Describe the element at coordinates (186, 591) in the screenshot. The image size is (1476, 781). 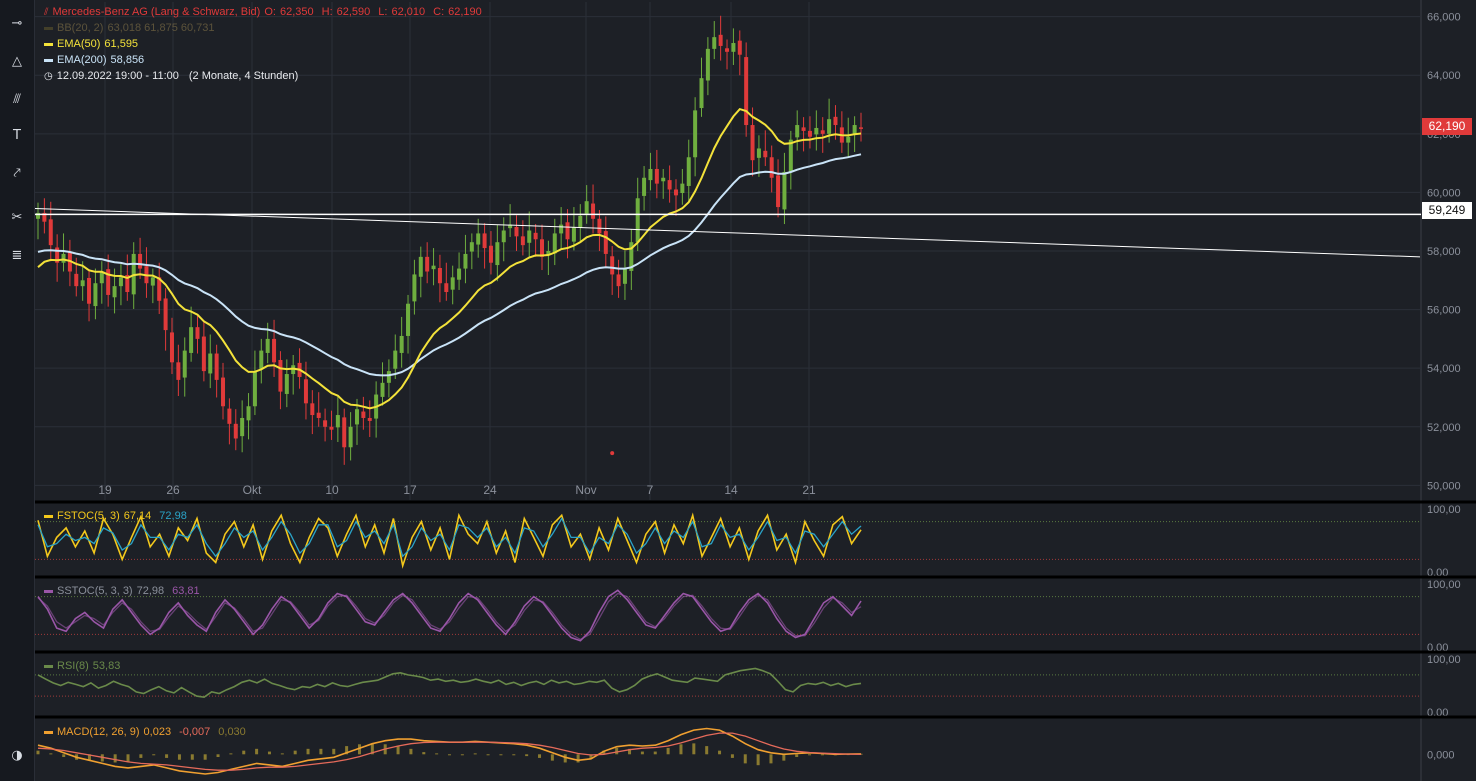
I see `sstoc-d-value: 63,81` at that location.